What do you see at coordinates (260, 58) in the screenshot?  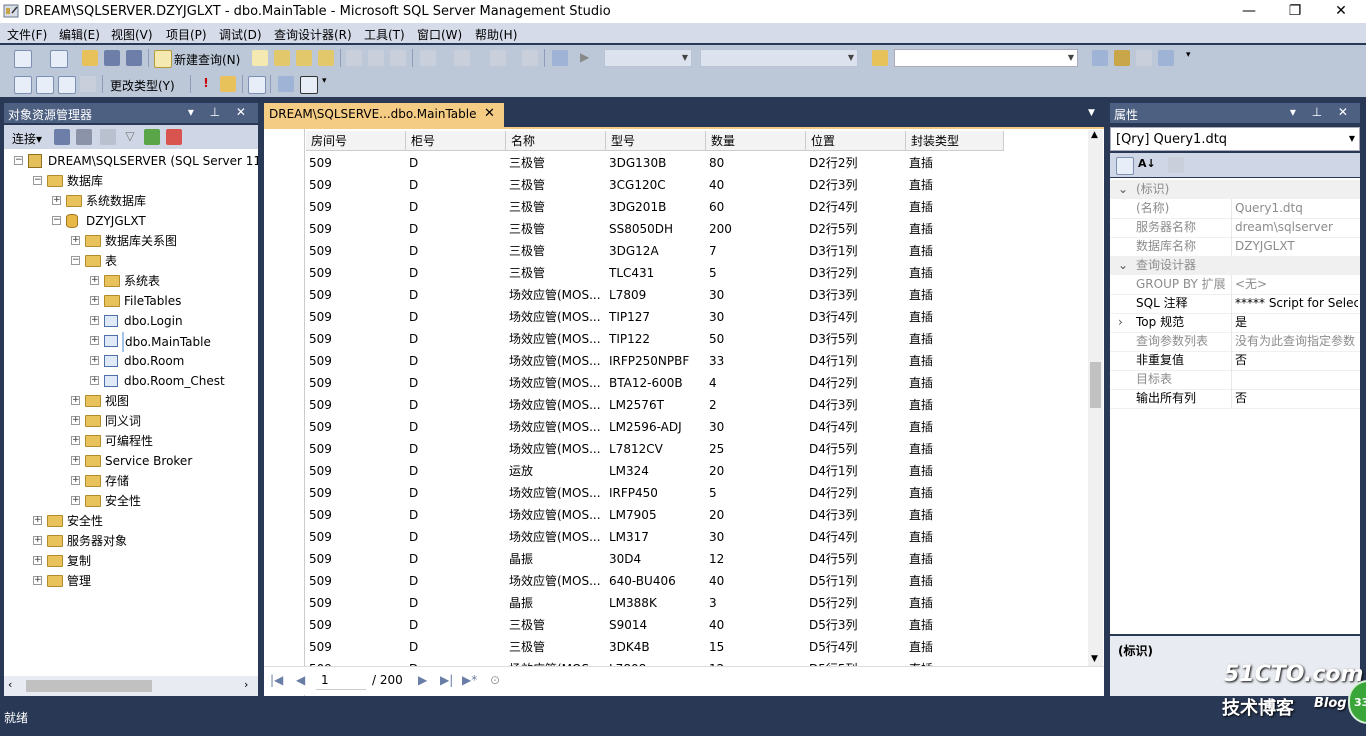 I see `database-engine-query-icon` at bounding box center [260, 58].